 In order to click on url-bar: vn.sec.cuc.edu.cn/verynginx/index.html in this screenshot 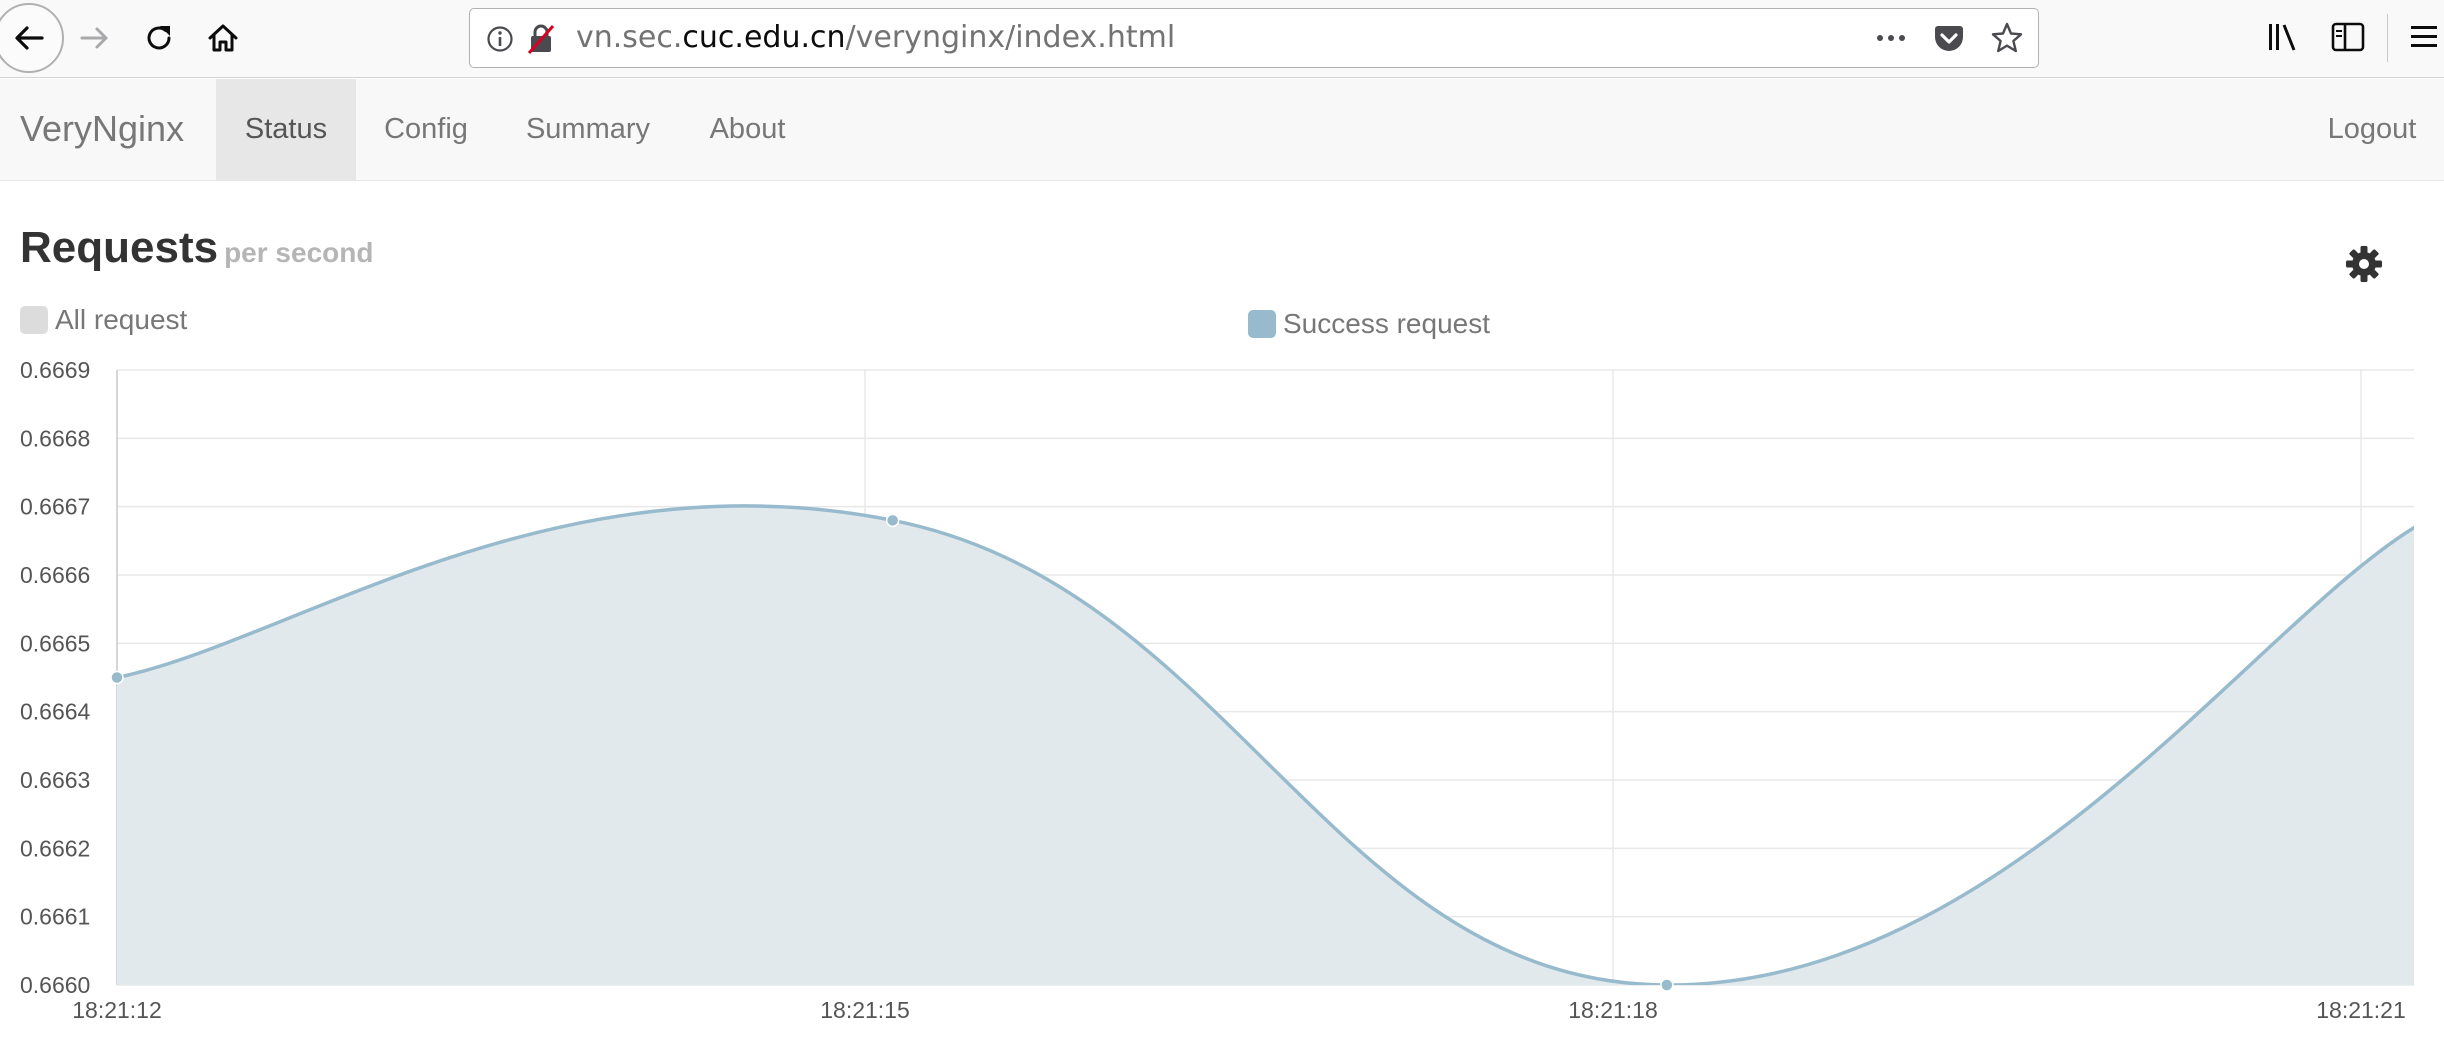, I will do `click(1254, 38)`.